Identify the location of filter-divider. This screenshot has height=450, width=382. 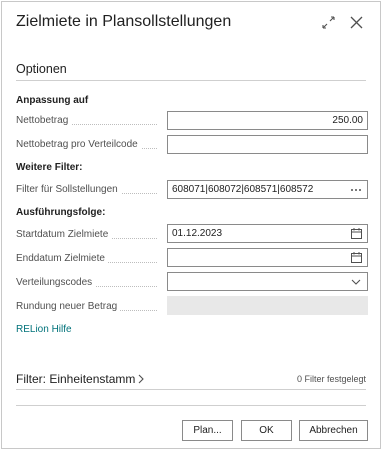
(191, 389).